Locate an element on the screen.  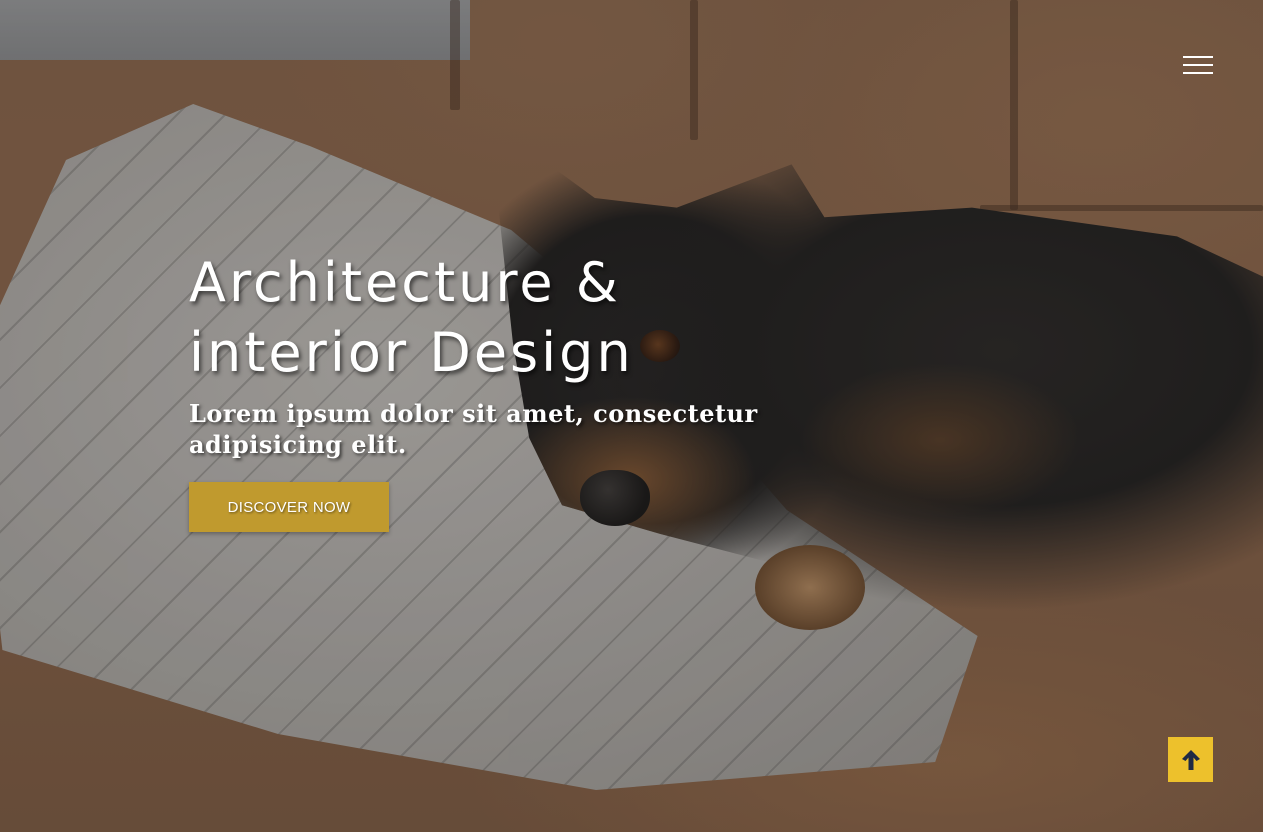
hero-title-line-1: Architecture & is located at coordinates (405, 282).